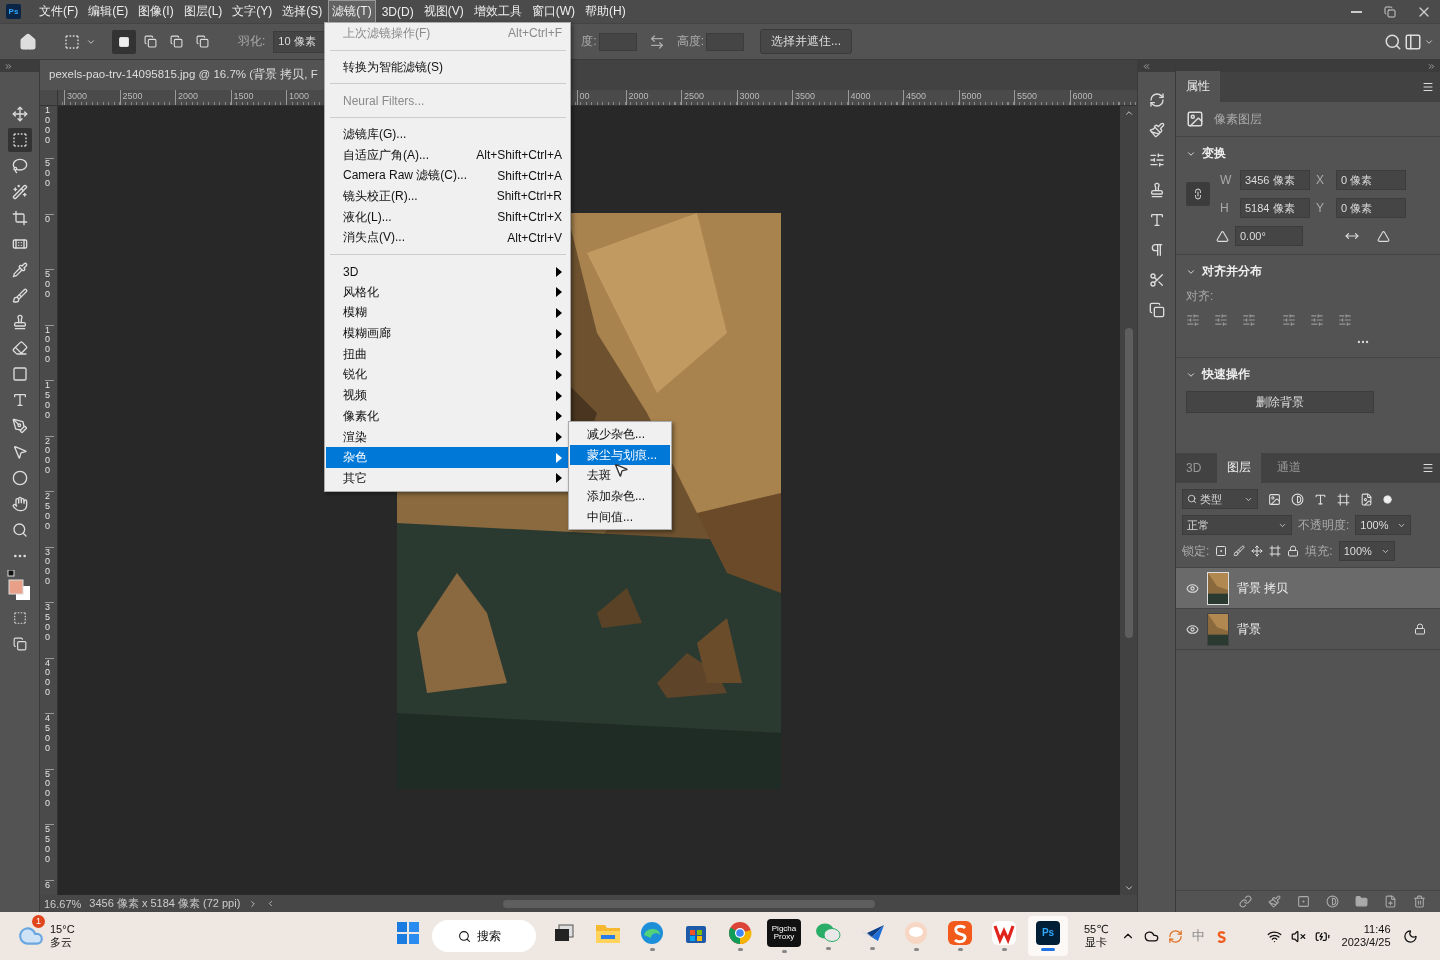  What do you see at coordinates (63, 903) in the screenshot?
I see `zoom-level: 16.67%` at bounding box center [63, 903].